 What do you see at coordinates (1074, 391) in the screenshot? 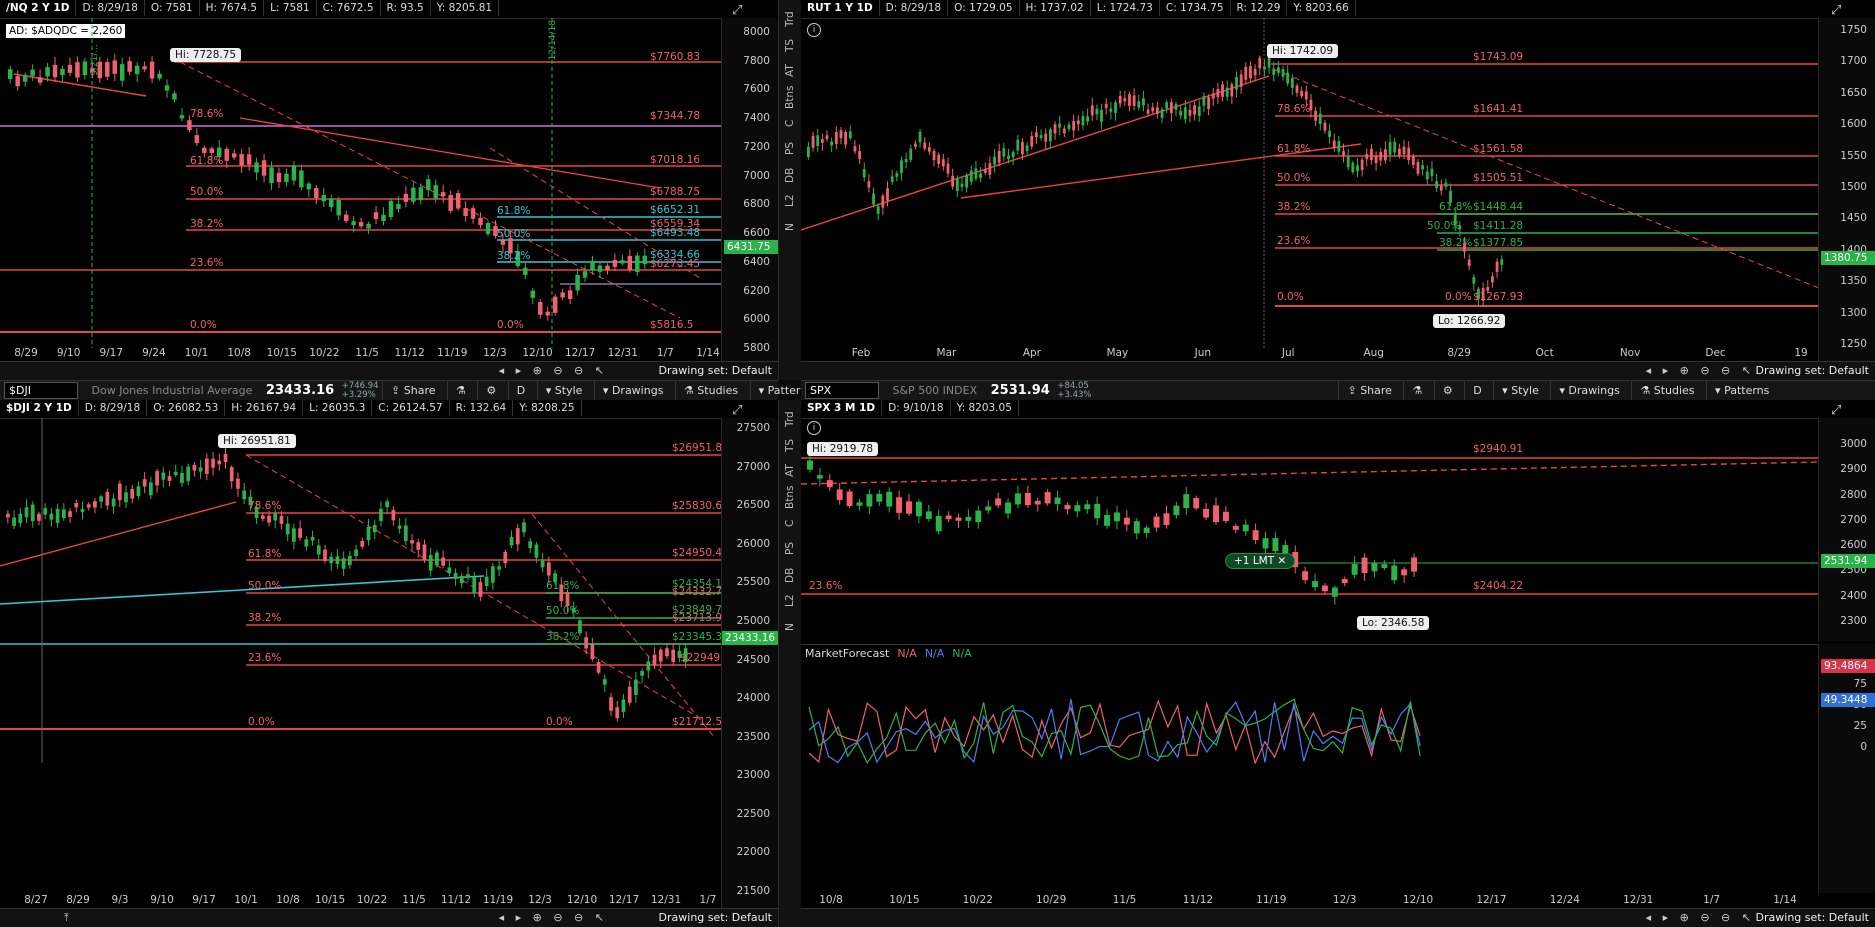
I see `spx-change: +84.05 +3.43%` at bounding box center [1074, 391].